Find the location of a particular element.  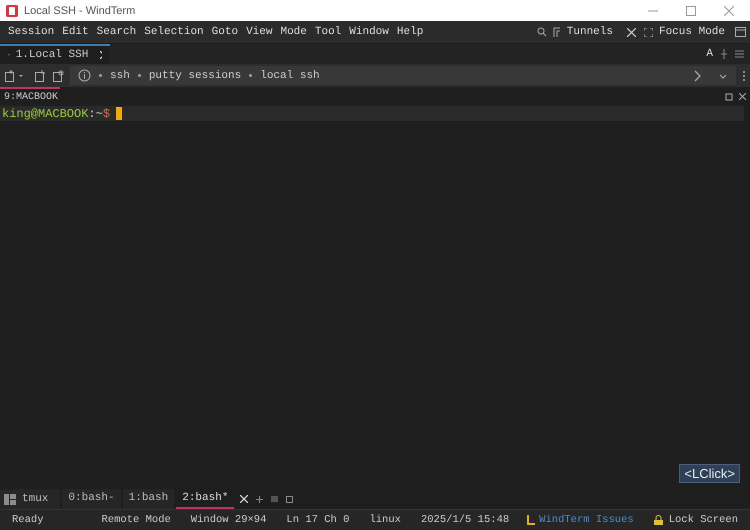

menu-item: Goto is located at coordinates (225, 32).